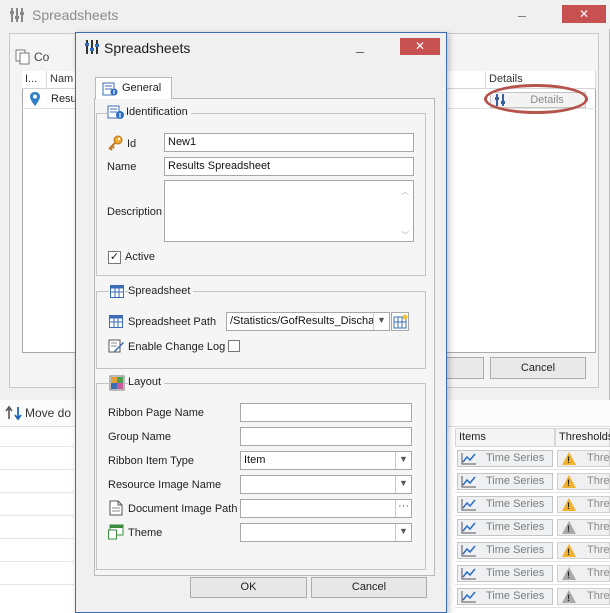 The image size is (610, 613). What do you see at coordinates (326, 412) in the screenshot?
I see `ribbon-page-field` at bounding box center [326, 412].